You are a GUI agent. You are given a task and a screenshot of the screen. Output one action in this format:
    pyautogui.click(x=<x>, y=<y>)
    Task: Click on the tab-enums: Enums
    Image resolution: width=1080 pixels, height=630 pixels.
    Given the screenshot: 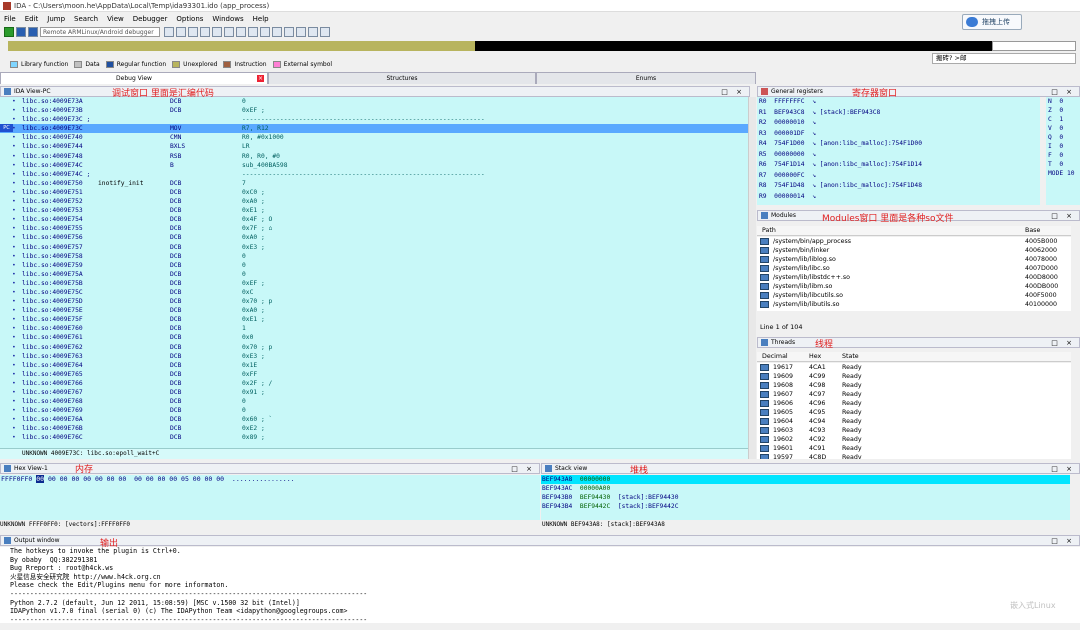 What is the action you would take?
    pyautogui.click(x=646, y=78)
    